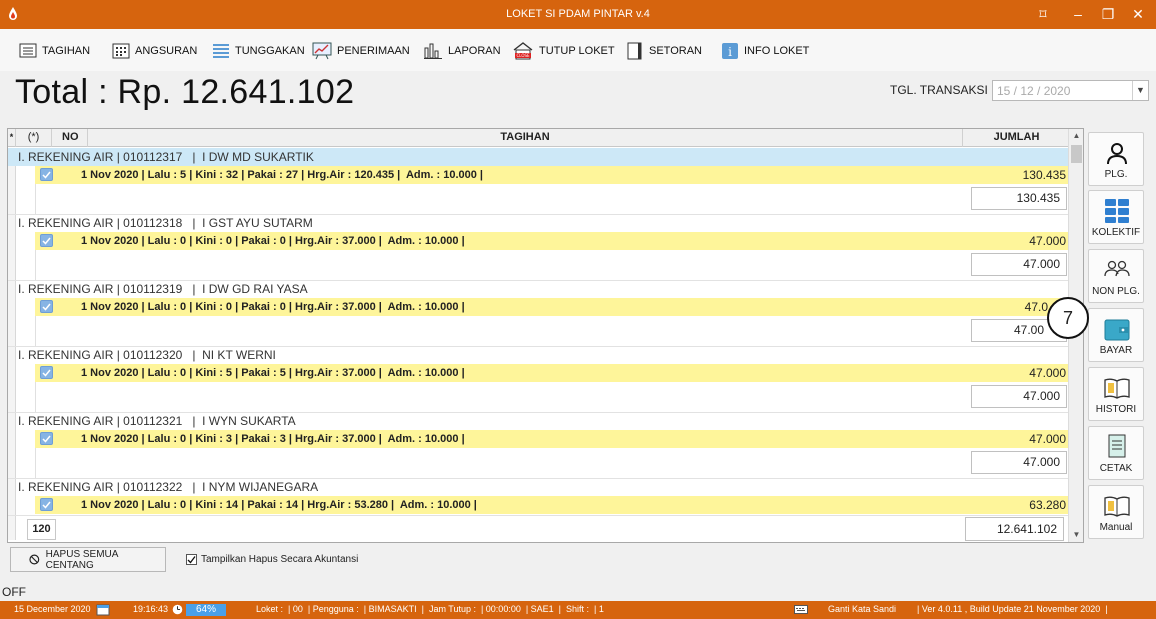 The width and height of the screenshot is (1156, 619). I want to click on ganti-kata-sandi-link: Ganti Kata Sandi, so click(862, 609).